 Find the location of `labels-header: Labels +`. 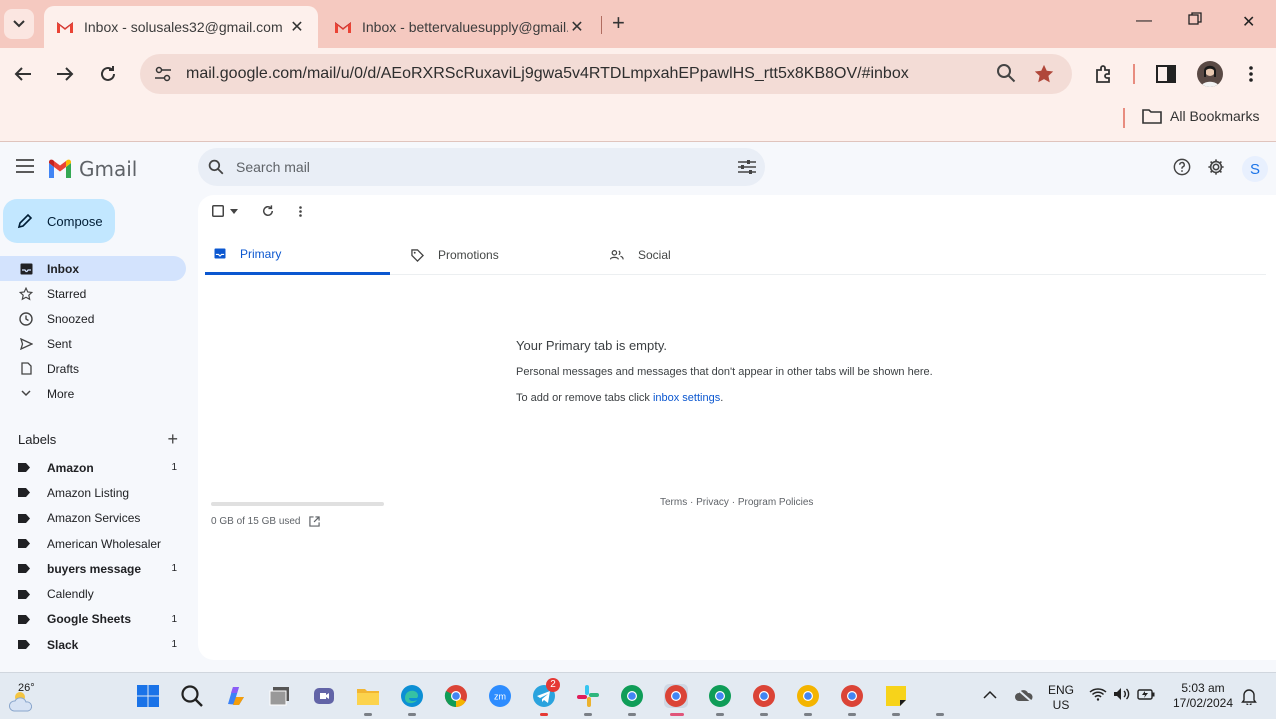

labels-header: Labels + is located at coordinates (100, 439).